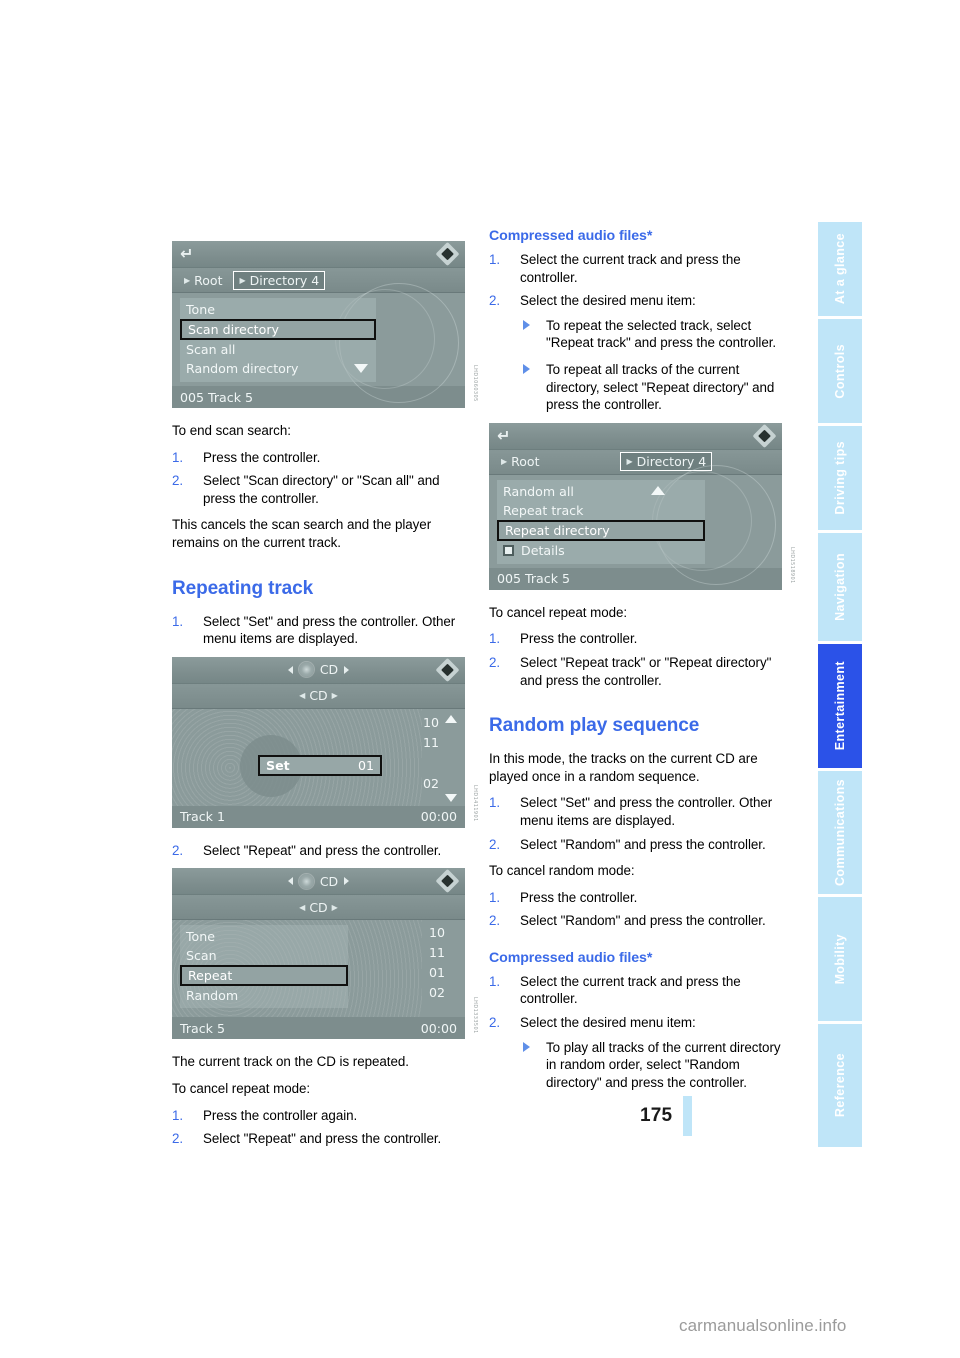  Describe the element at coordinates (601, 491) in the screenshot. I see `menu-item: Random all` at that location.